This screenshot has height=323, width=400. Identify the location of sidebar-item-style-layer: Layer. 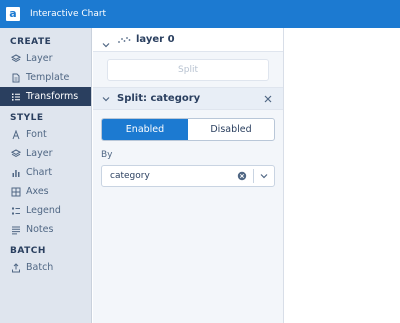
(45, 153).